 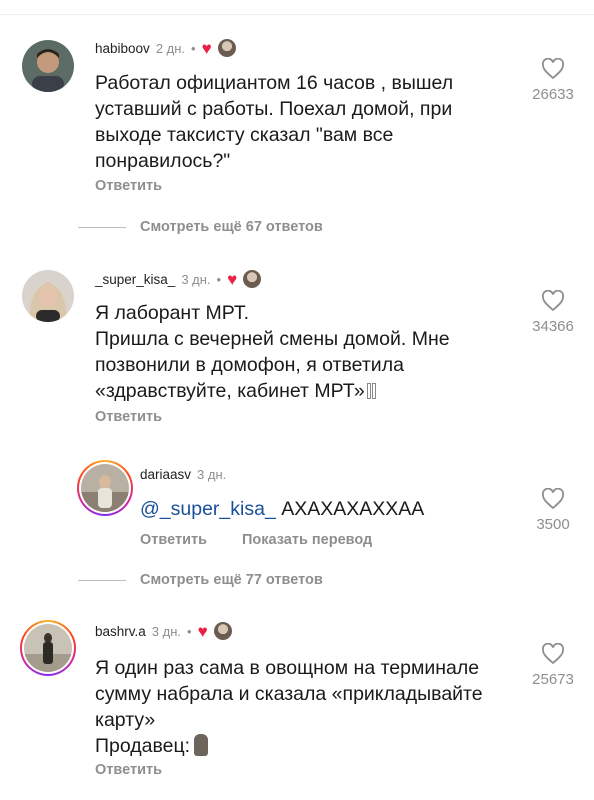 What do you see at coordinates (165, 474) in the screenshot?
I see `username: dariaasv` at bounding box center [165, 474].